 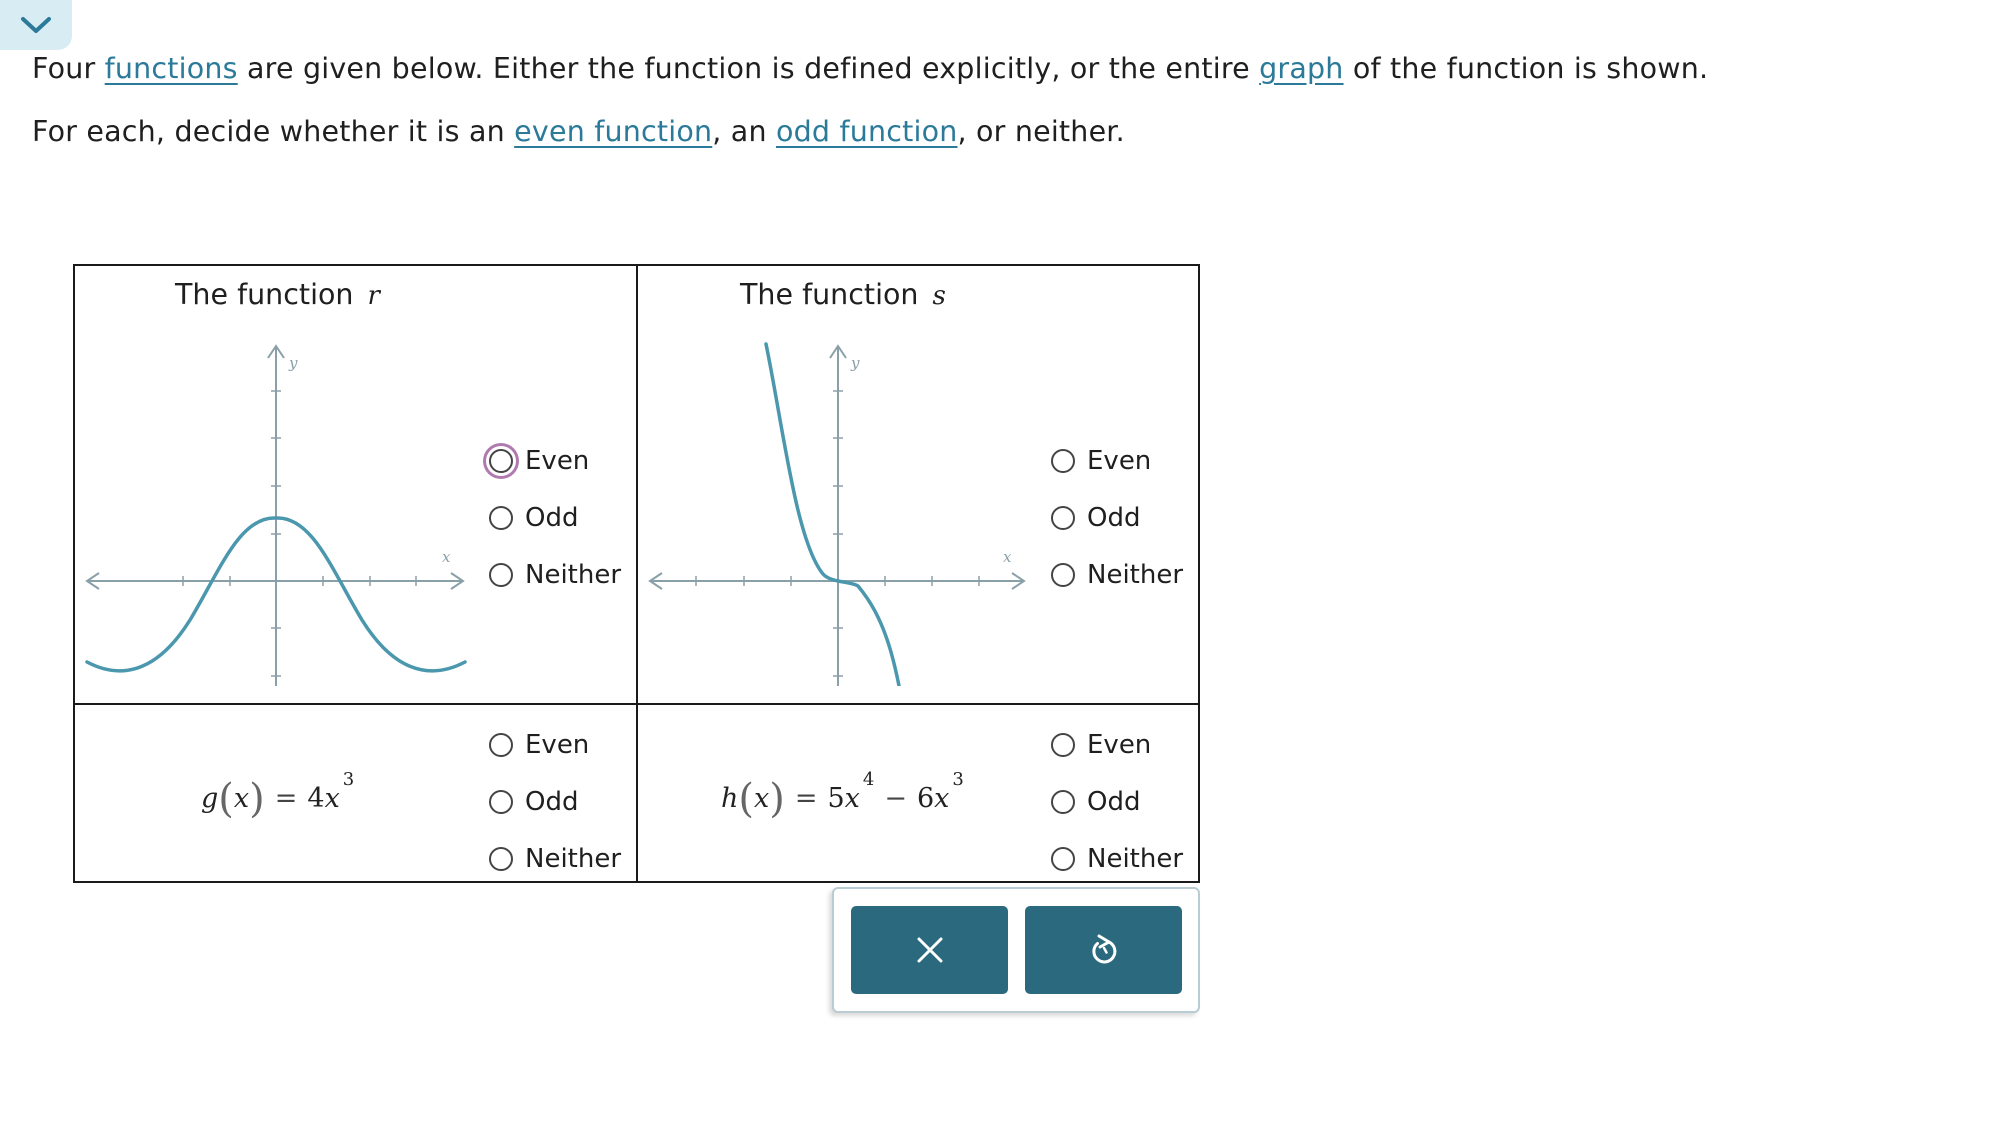 I want to click on collapse-toggle, so click(x=36, y=25).